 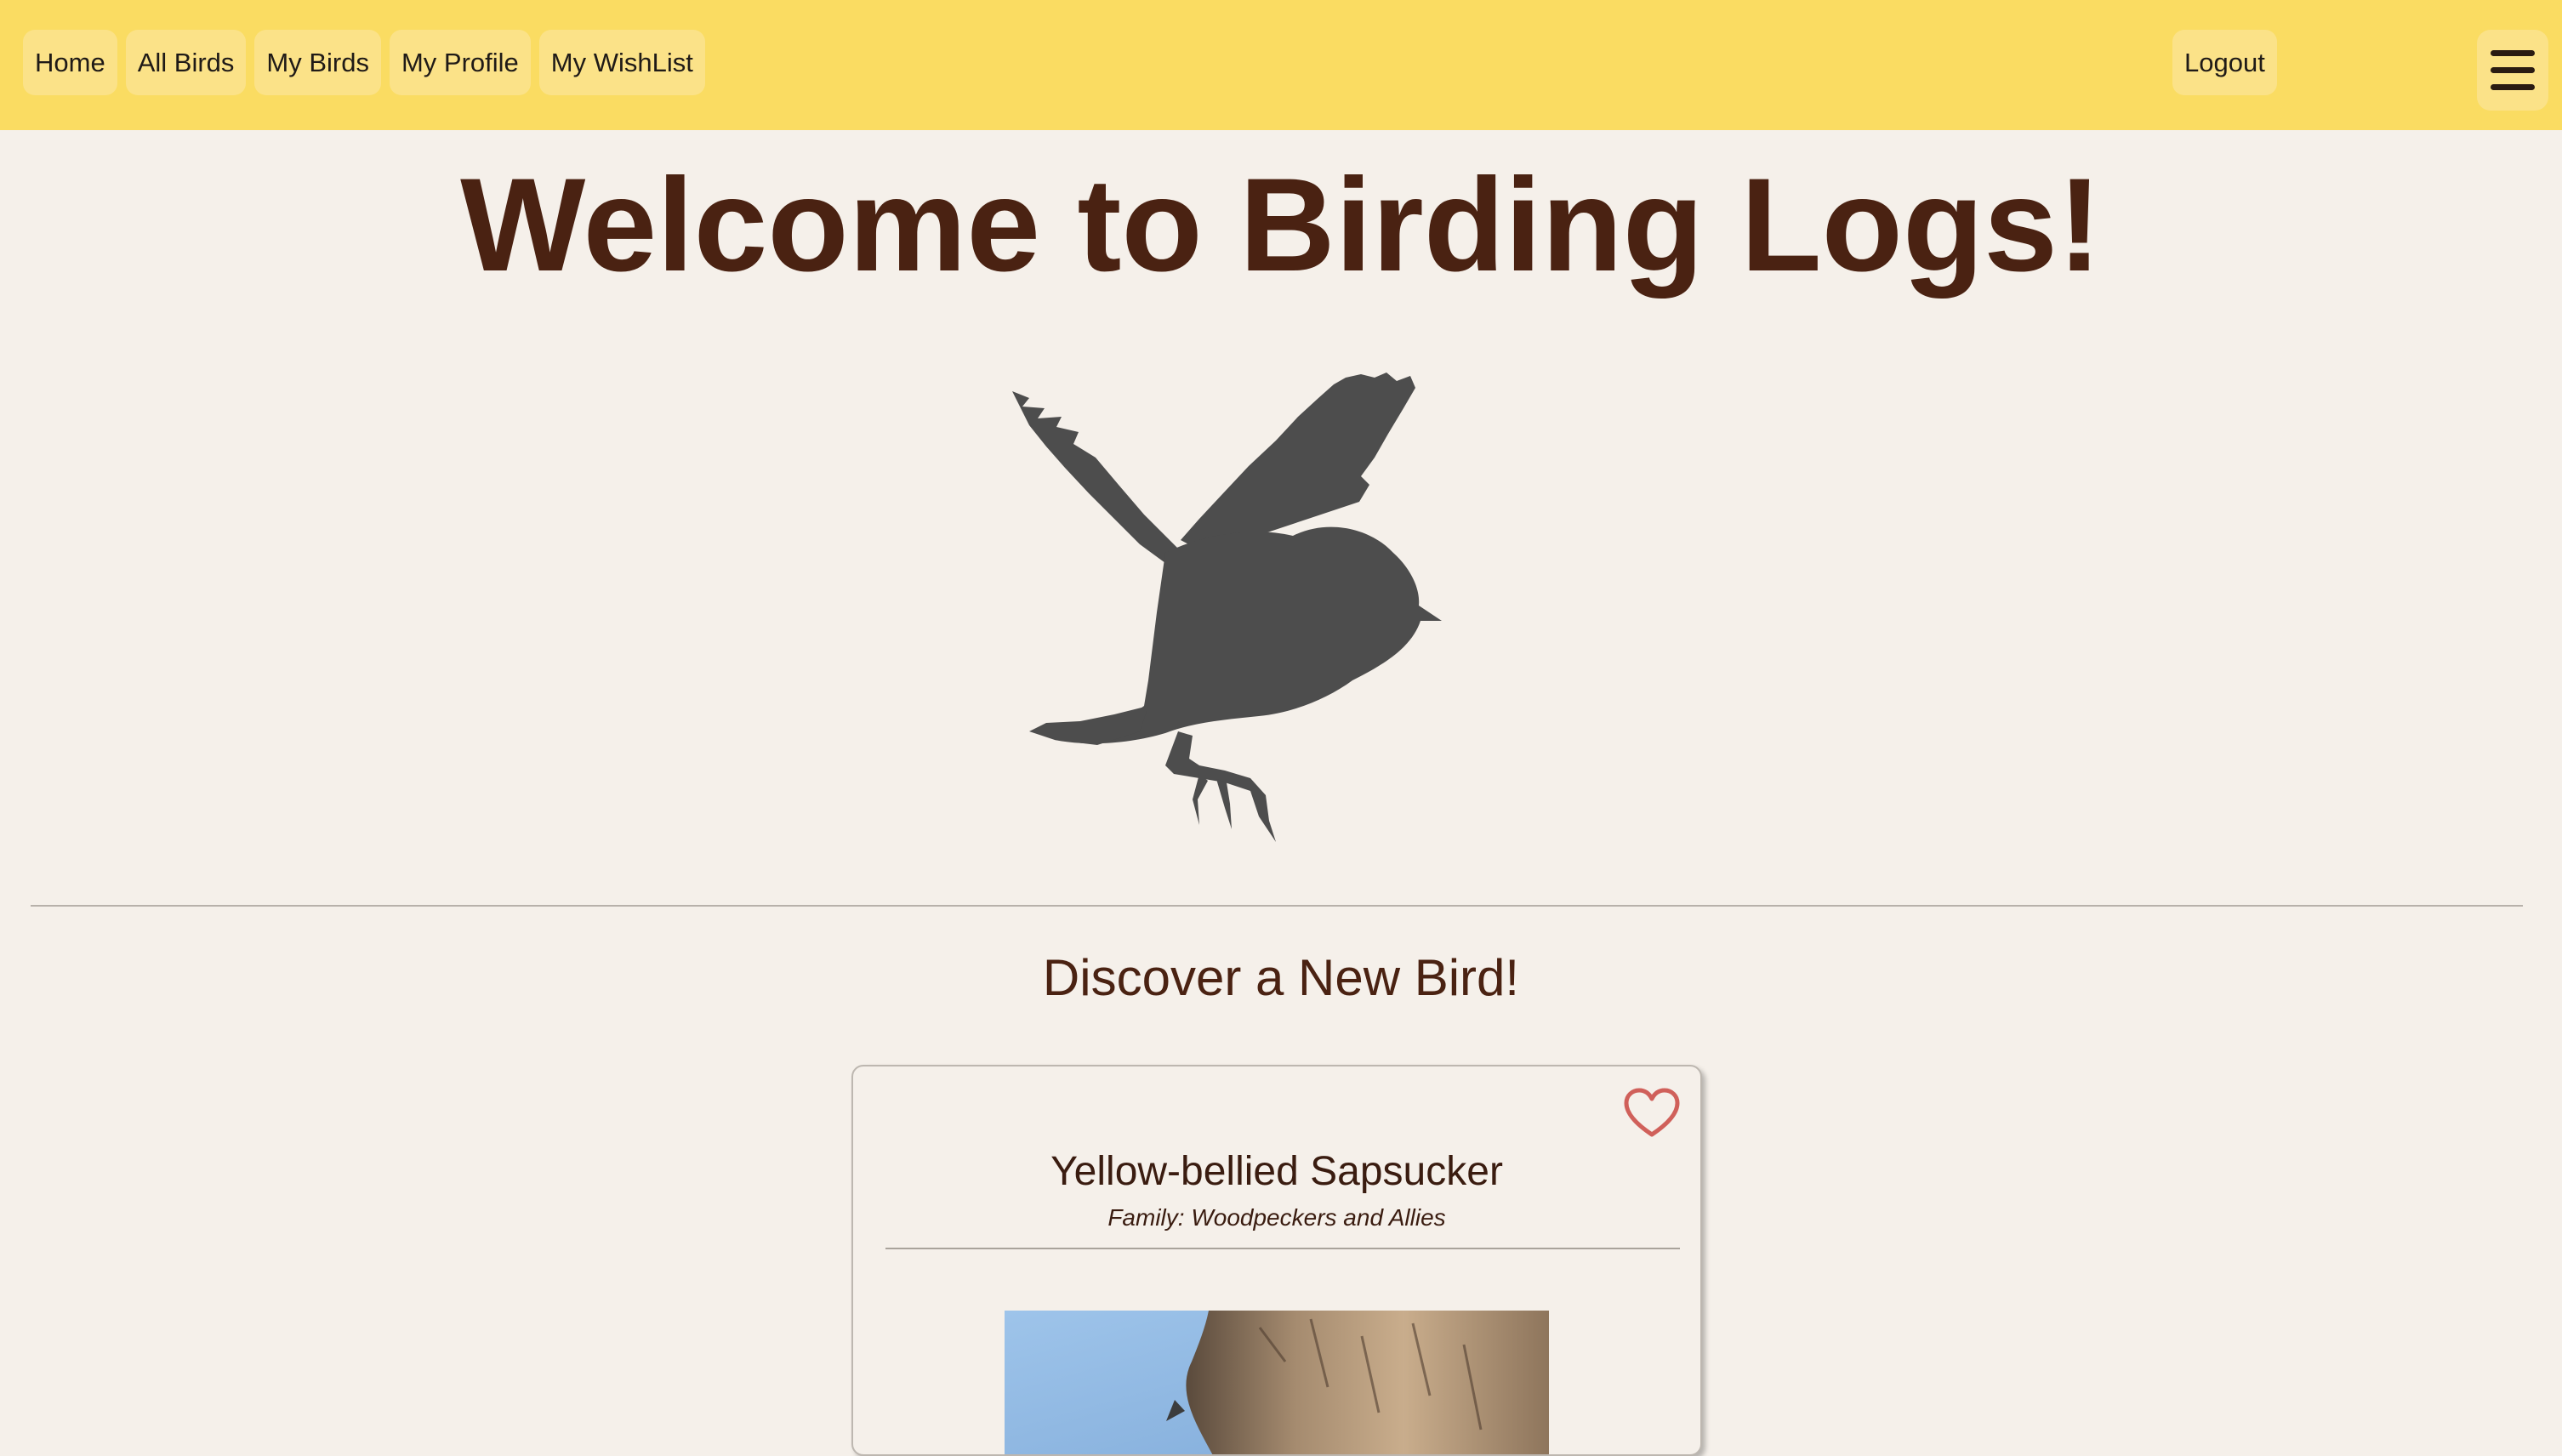 What do you see at coordinates (2224, 62) in the screenshot?
I see `logout-button: Logout` at bounding box center [2224, 62].